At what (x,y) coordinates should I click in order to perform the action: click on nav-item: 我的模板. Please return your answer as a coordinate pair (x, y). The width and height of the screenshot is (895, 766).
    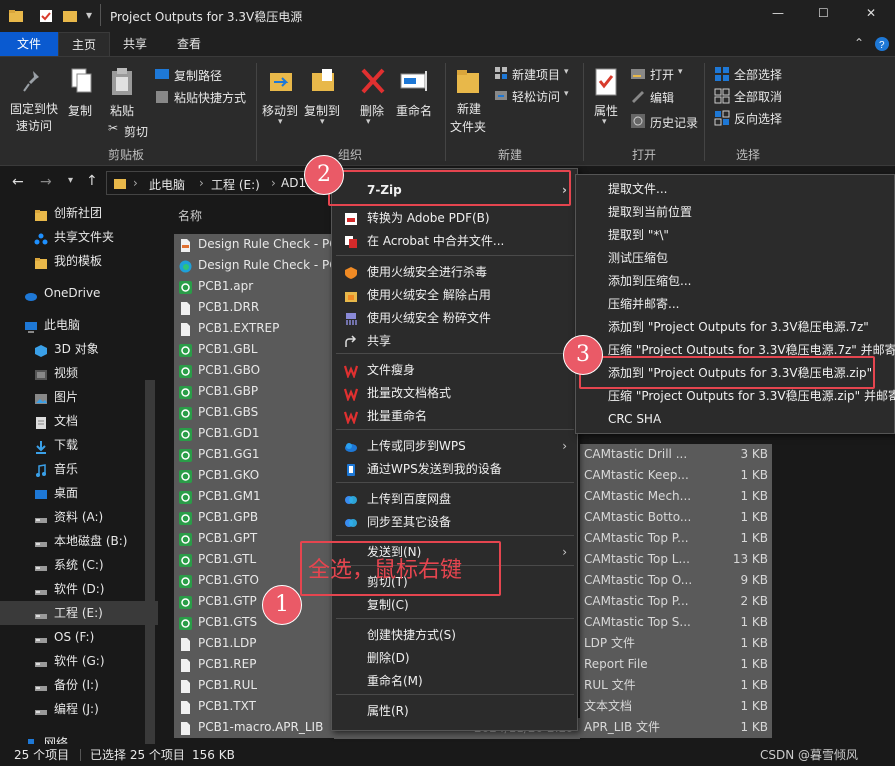
    Looking at the image, I should click on (79, 261).